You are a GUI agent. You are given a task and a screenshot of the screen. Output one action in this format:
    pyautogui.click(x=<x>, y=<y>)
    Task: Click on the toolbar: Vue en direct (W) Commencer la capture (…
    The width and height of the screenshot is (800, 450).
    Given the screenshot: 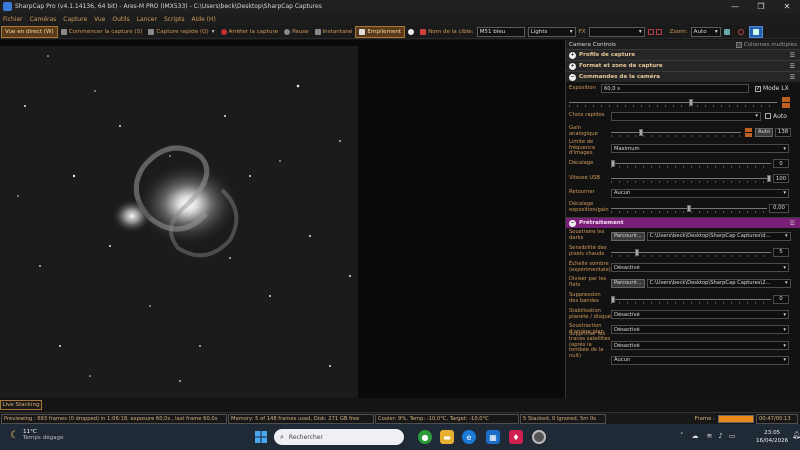 What is the action you would take?
    pyautogui.click(x=400, y=32)
    